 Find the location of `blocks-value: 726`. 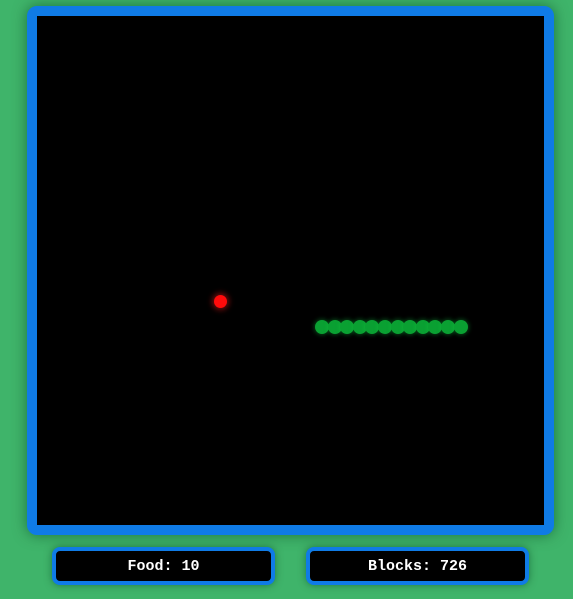

blocks-value: 726 is located at coordinates (454, 566).